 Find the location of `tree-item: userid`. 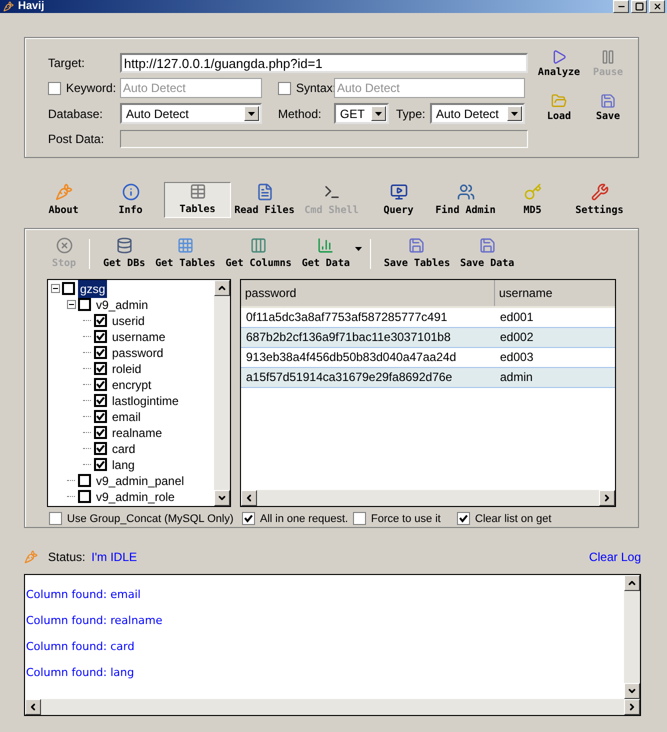

tree-item: userid is located at coordinates (128, 321).